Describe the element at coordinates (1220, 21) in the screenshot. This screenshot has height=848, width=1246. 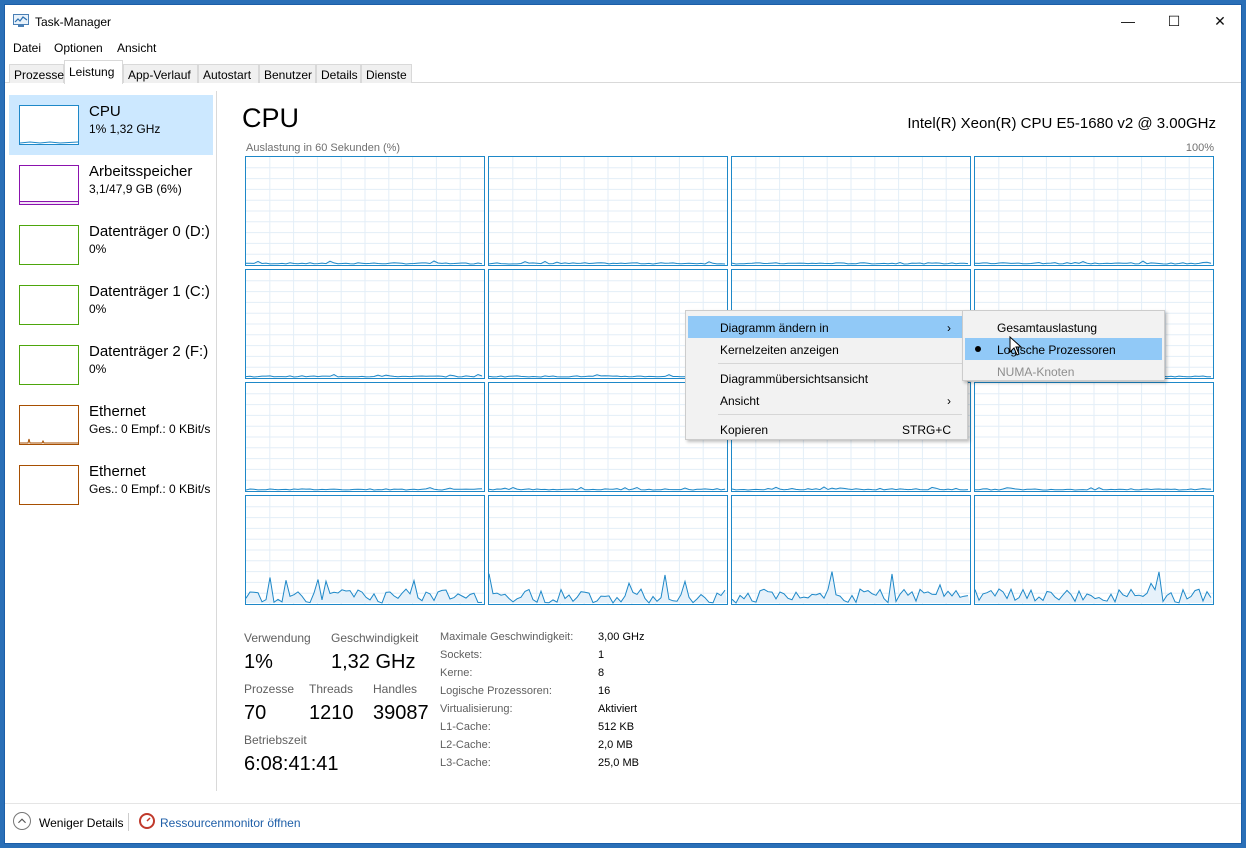
I see `close-button: ✕` at that location.